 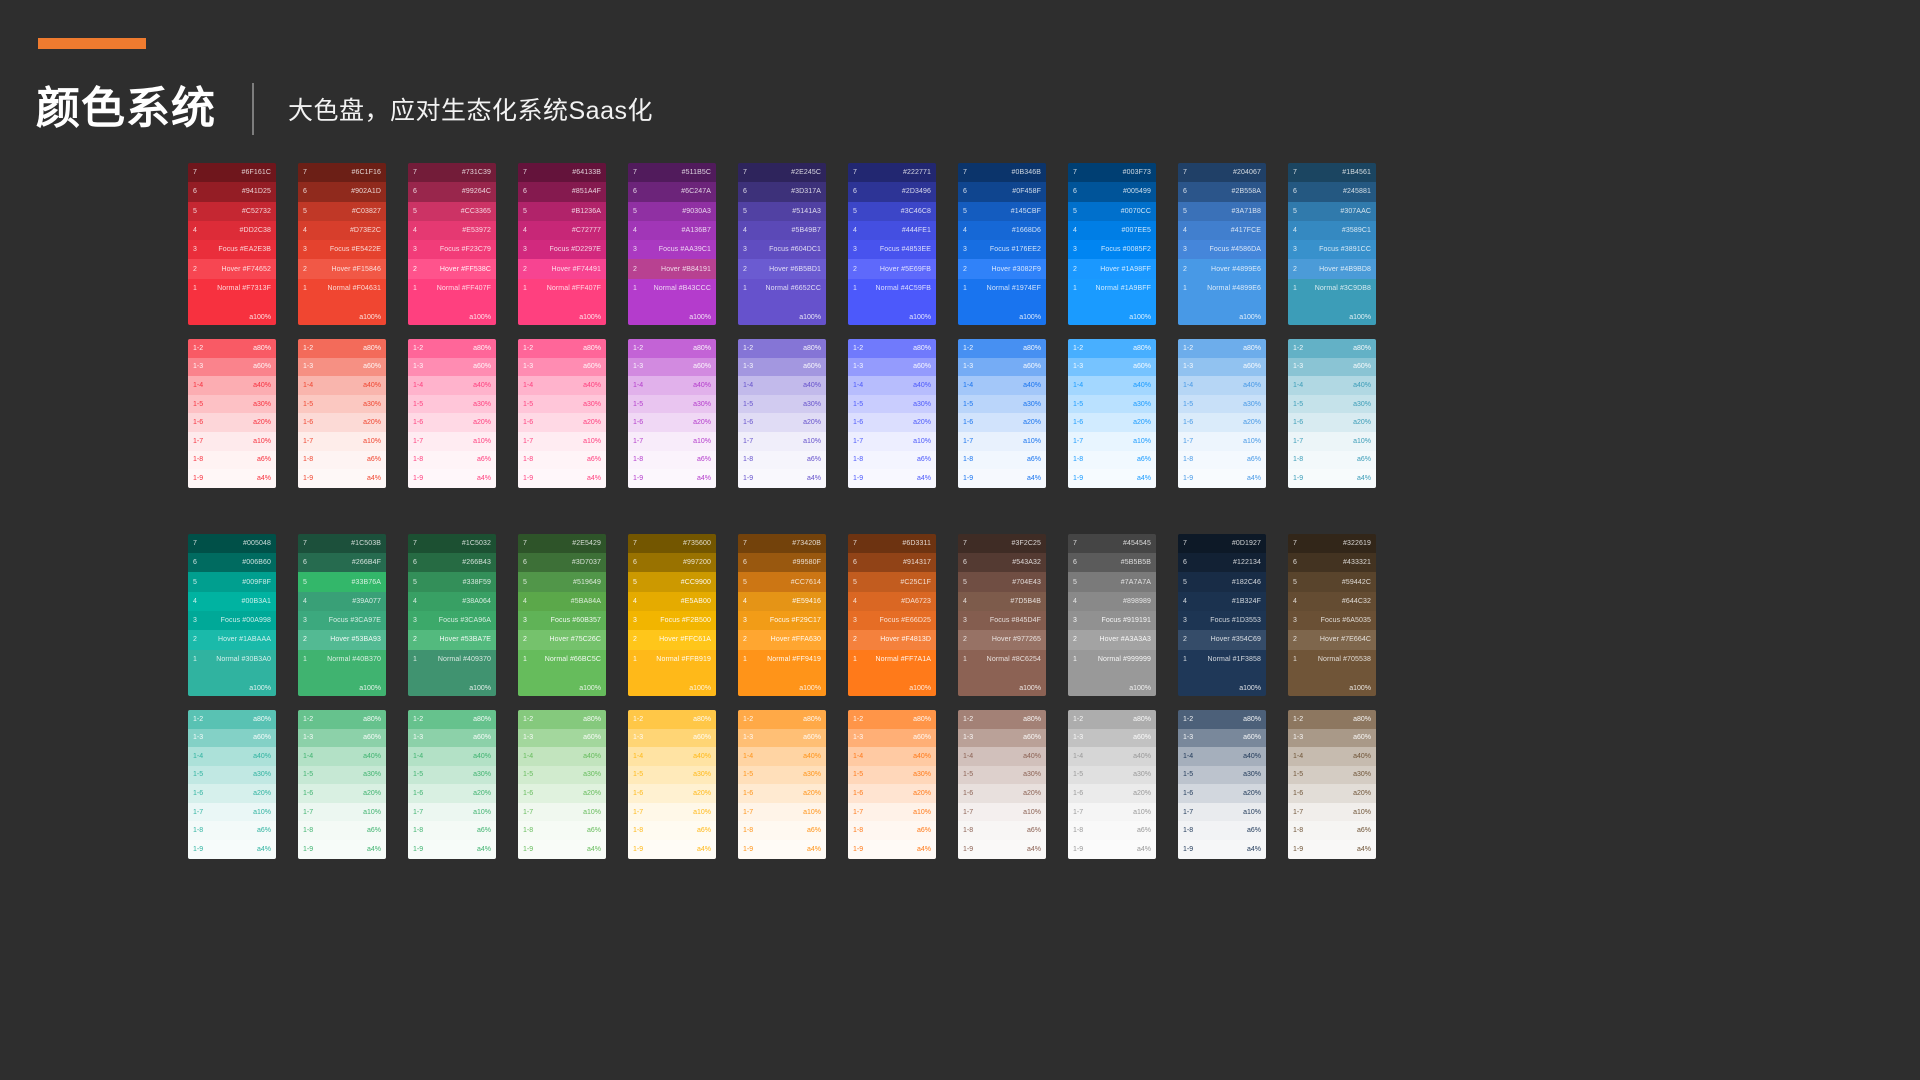 What do you see at coordinates (342, 563) in the screenshot?
I see `swatch: 6 #266B4F` at bounding box center [342, 563].